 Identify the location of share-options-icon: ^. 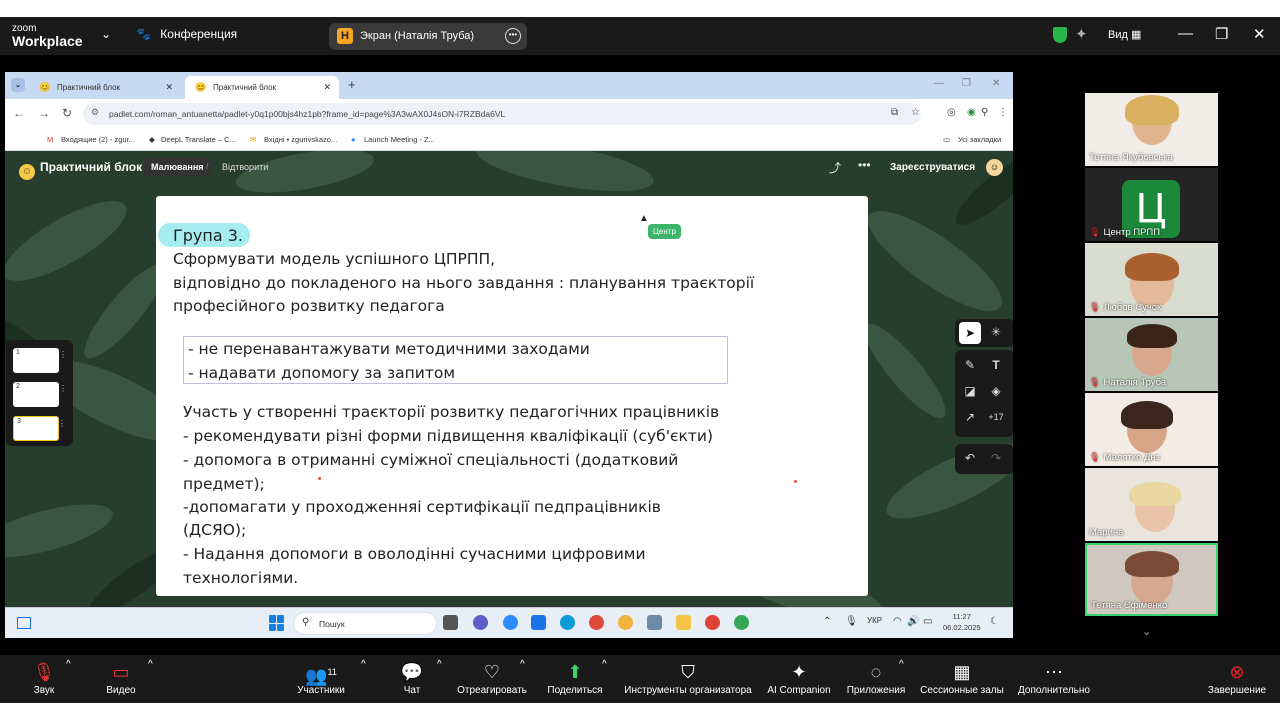
(604, 664).